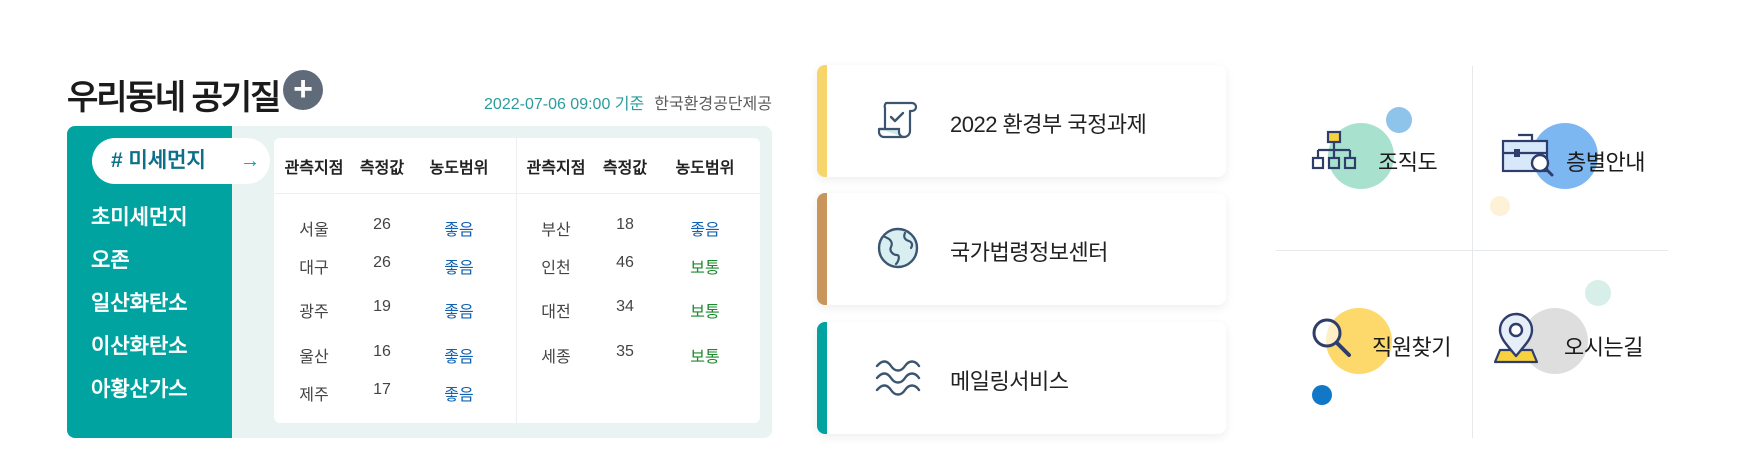  I want to click on globe-icon, so click(898, 248).